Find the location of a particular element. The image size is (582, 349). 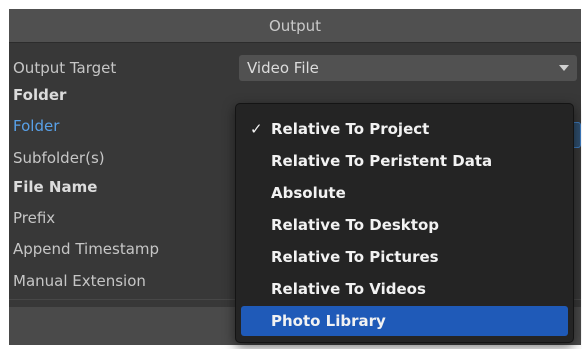

prefix-label: Prefix is located at coordinates (34, 218).